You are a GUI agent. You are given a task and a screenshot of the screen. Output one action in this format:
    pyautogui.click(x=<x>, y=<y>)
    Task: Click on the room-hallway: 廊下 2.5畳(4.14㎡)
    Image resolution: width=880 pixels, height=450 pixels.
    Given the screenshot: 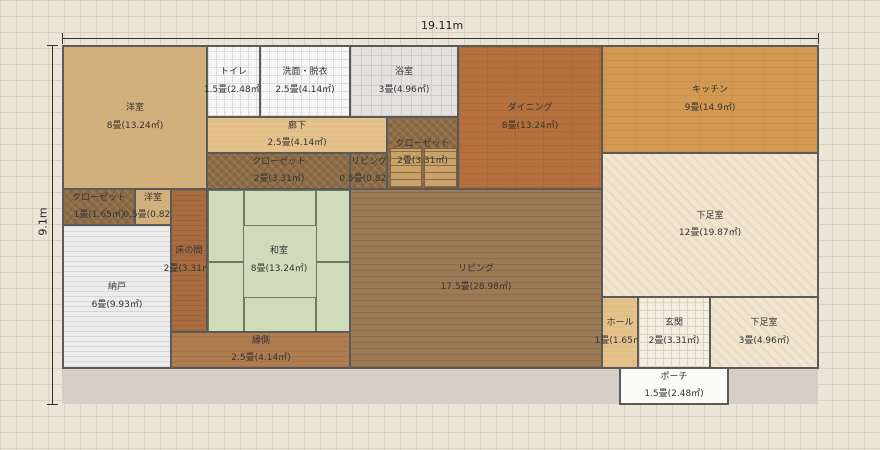 What is the action you would take?
    pyautogui.click(x=297, y=135)
    